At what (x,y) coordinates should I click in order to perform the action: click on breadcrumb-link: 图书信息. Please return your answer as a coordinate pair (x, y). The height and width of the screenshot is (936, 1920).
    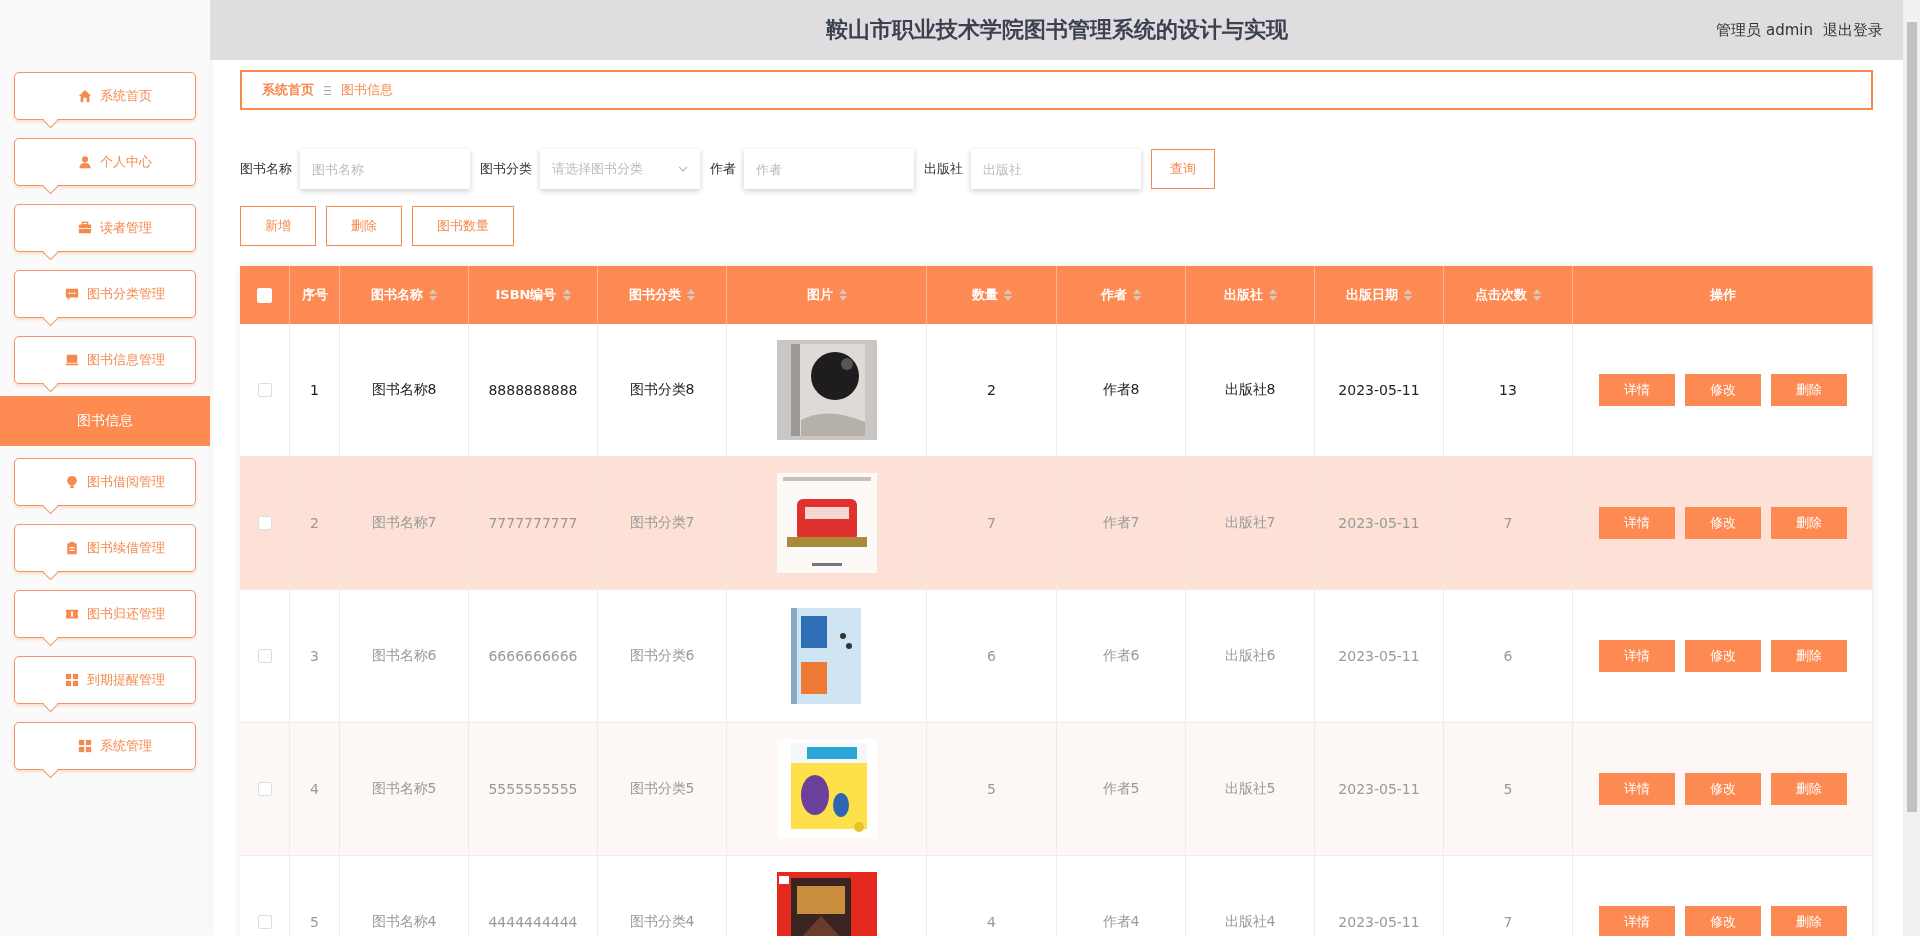
    Looking at the image, I should click on (367, 90).